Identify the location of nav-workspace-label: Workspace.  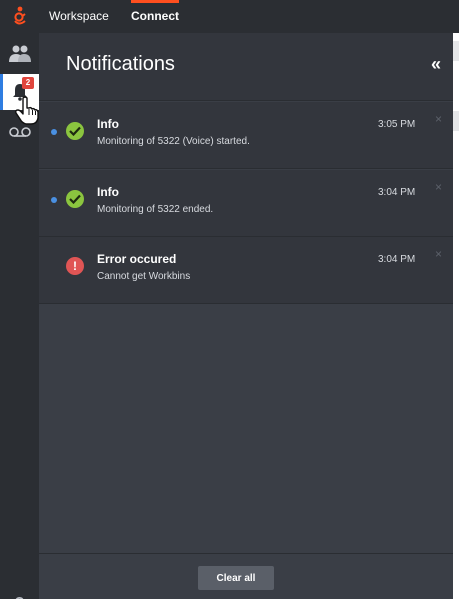
(79, 16).